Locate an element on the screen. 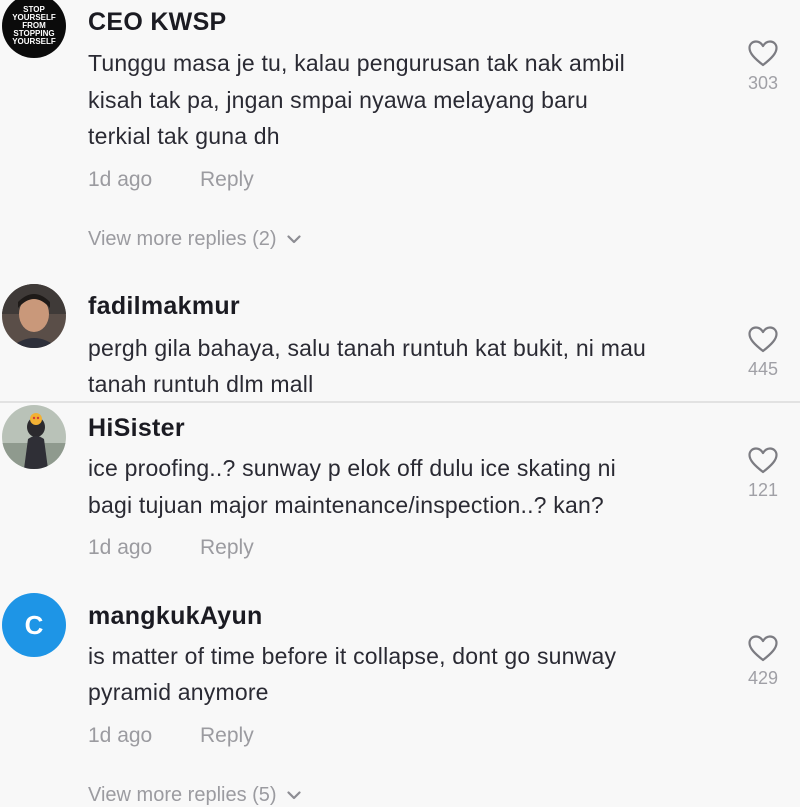 Image resolution: width=800 pixels, height=807 pixels. like-count: 121 is located at coordinates (763, 490).